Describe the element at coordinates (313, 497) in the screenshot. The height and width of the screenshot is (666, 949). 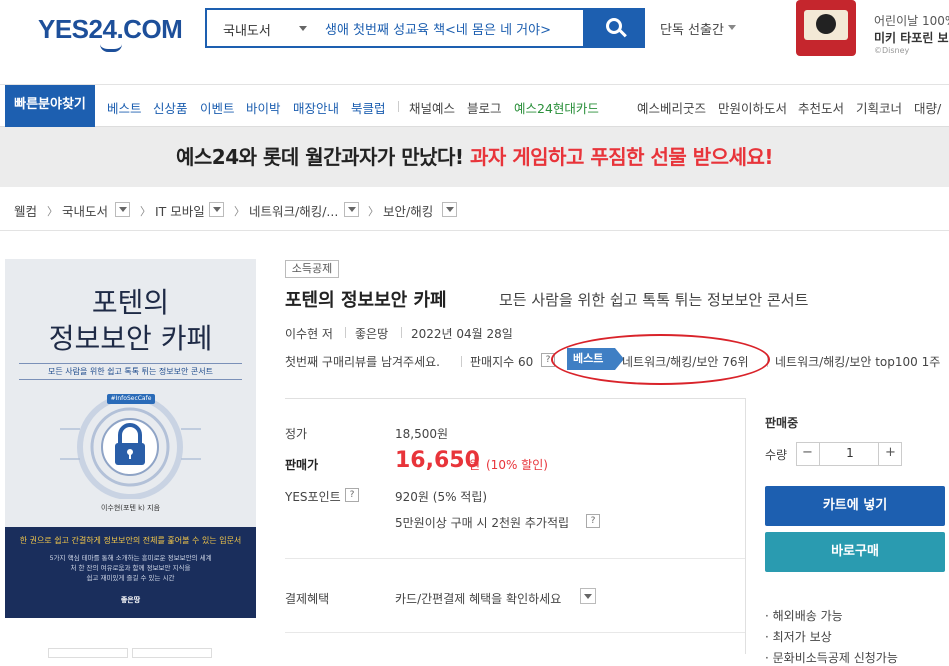
I see `points-label: YES포인트` at that location.